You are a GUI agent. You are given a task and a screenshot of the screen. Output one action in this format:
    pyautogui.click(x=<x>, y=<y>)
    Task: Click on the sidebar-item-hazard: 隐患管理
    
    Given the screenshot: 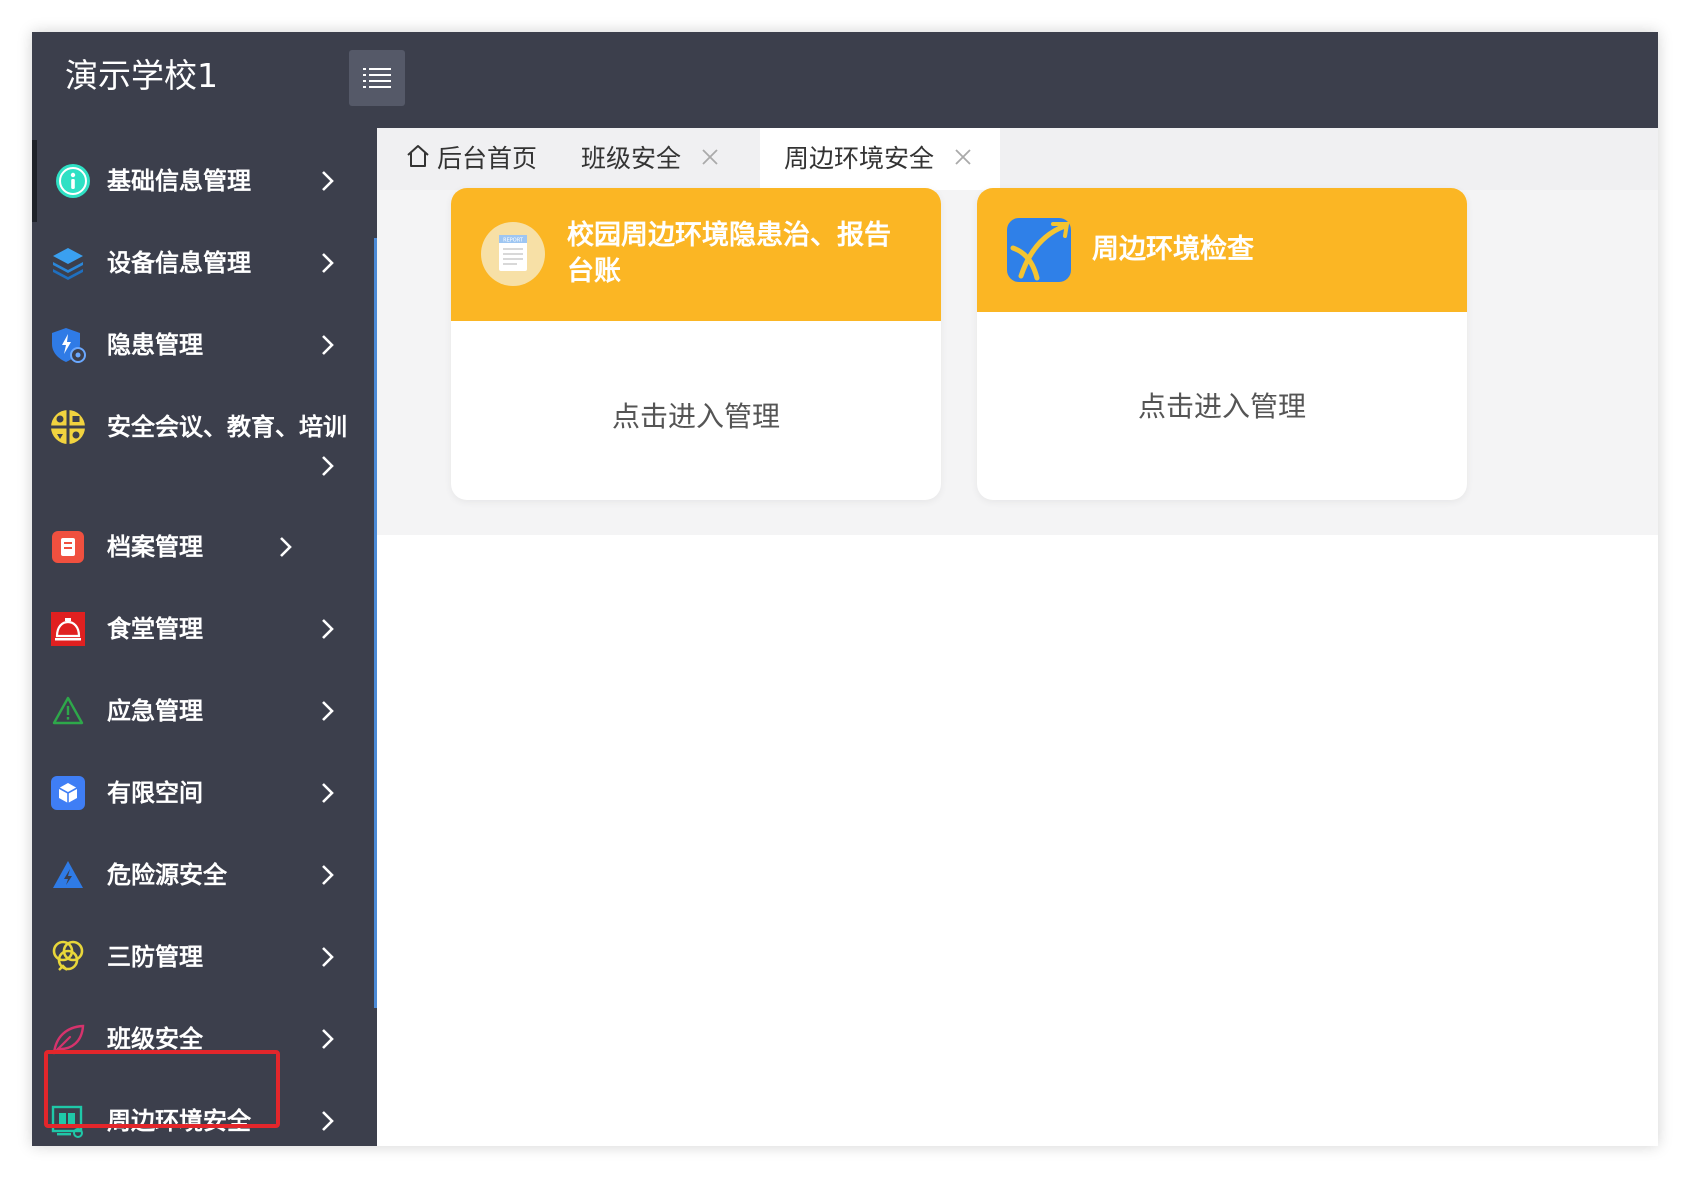 What is the action you would take?
    pyautogui.click(x=203, y=345)
    